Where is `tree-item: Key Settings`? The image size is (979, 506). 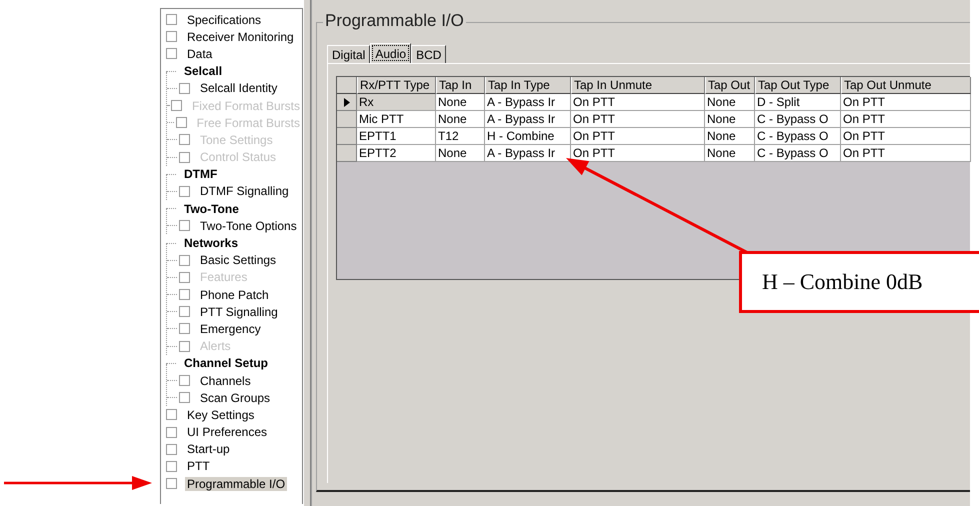 tree-item: Key Settings is located at coordinates (220, 415).